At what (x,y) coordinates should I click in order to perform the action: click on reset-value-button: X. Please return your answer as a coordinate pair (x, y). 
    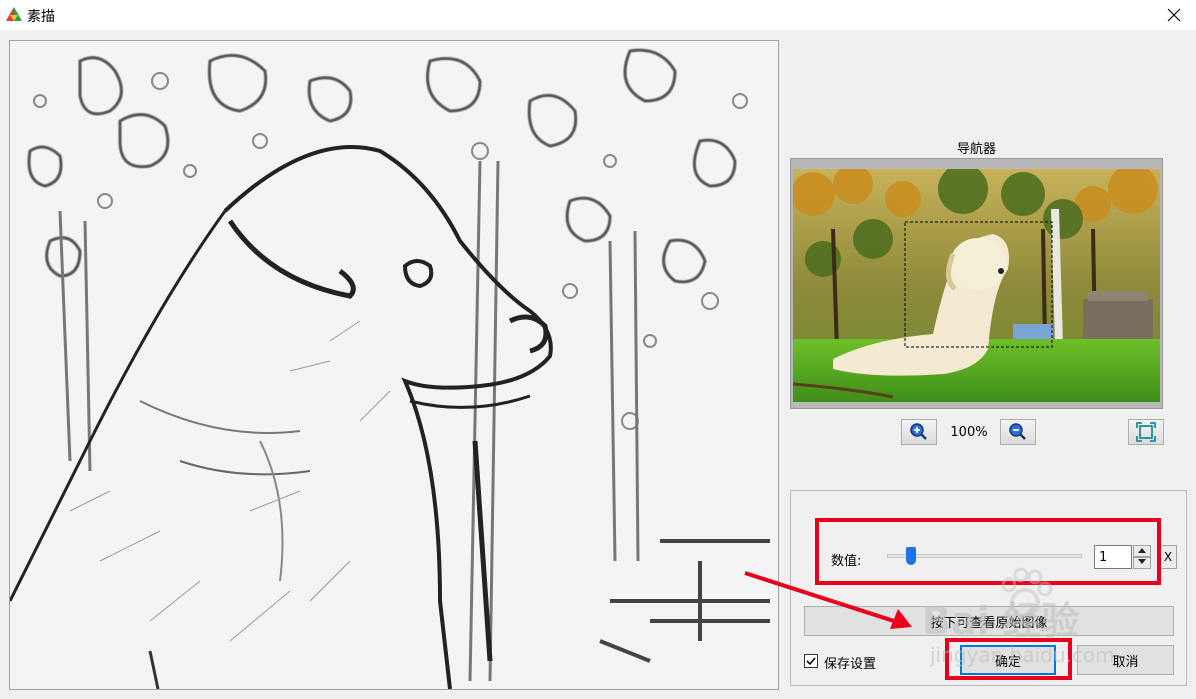
    Looking at the image, I should click on (1168, 557).